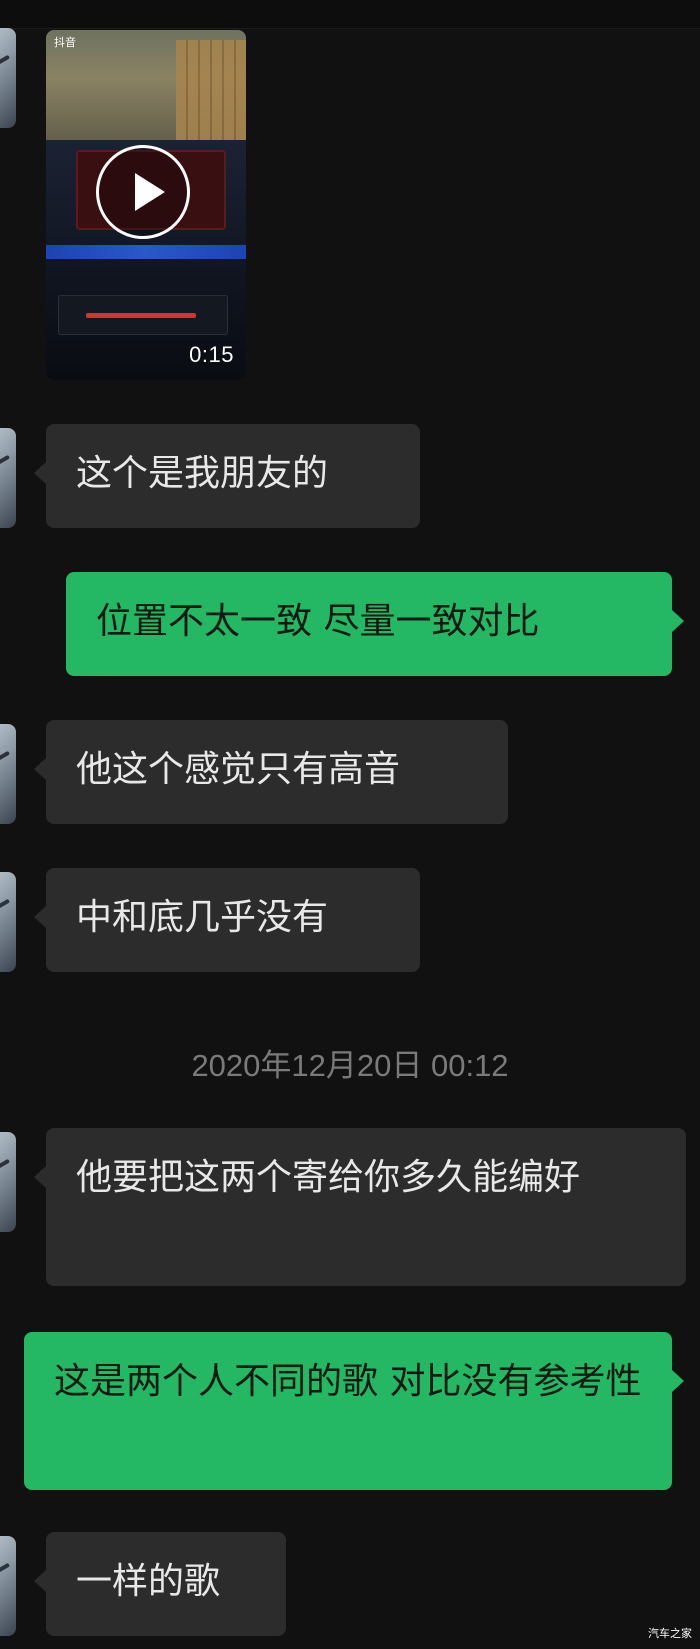 The image size is (700, 1649). Describe the element at coordinates (146, 252) in the screenshot. I see `video-thumbnail-ambient-light` at that location.